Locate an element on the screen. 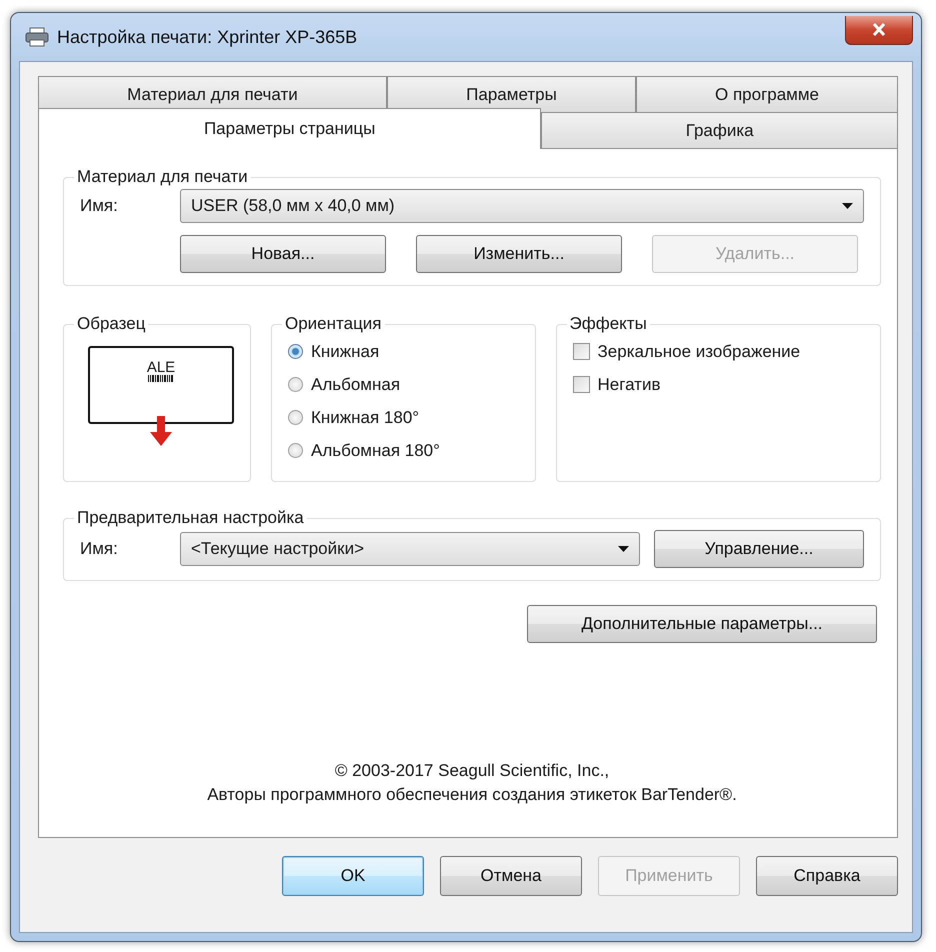 The width and height of the screenshot is (936, 952). barcode-icon is located at coordinates (161, 378).